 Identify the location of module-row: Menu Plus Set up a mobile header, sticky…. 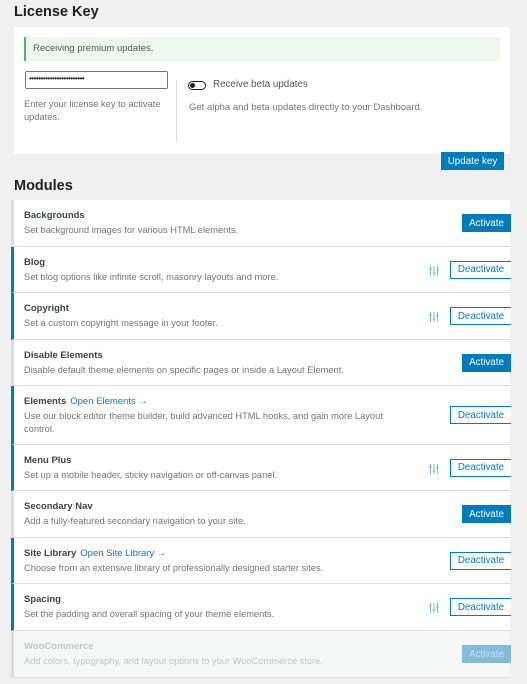
(261, 468).